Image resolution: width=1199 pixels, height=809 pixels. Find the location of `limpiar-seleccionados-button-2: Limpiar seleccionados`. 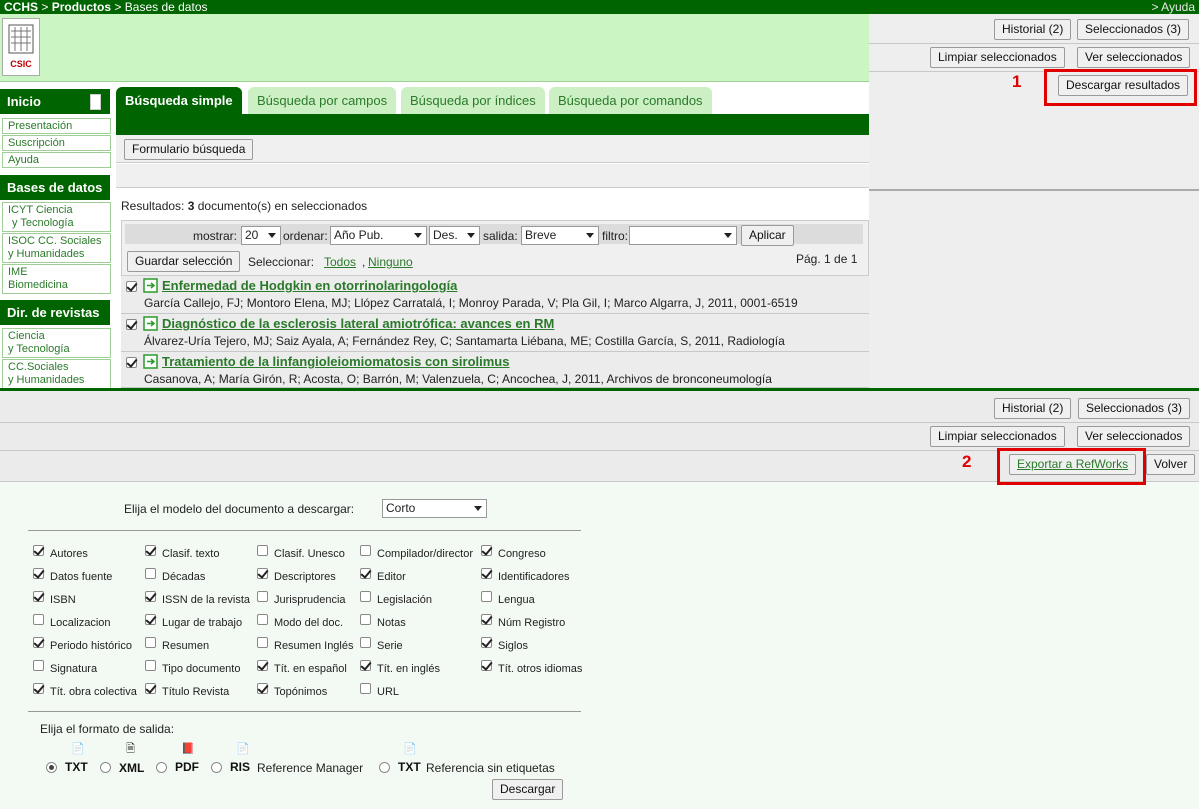

limpiar-seleccionados-button-2: Limpiar seleccionados is located at coordinates (997, 436).